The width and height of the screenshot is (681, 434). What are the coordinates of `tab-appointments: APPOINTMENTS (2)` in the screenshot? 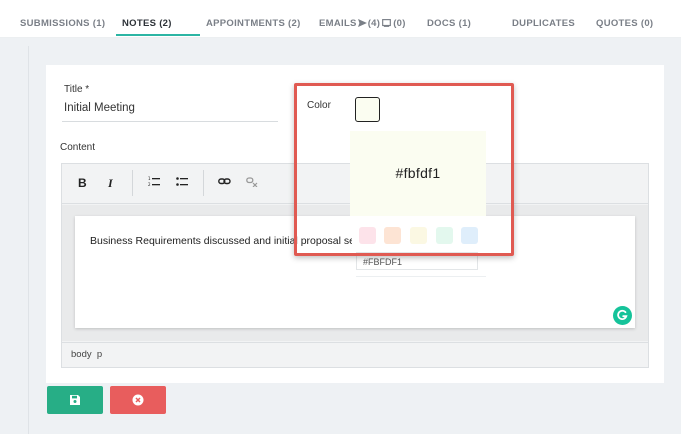 It's located at (253, 23).